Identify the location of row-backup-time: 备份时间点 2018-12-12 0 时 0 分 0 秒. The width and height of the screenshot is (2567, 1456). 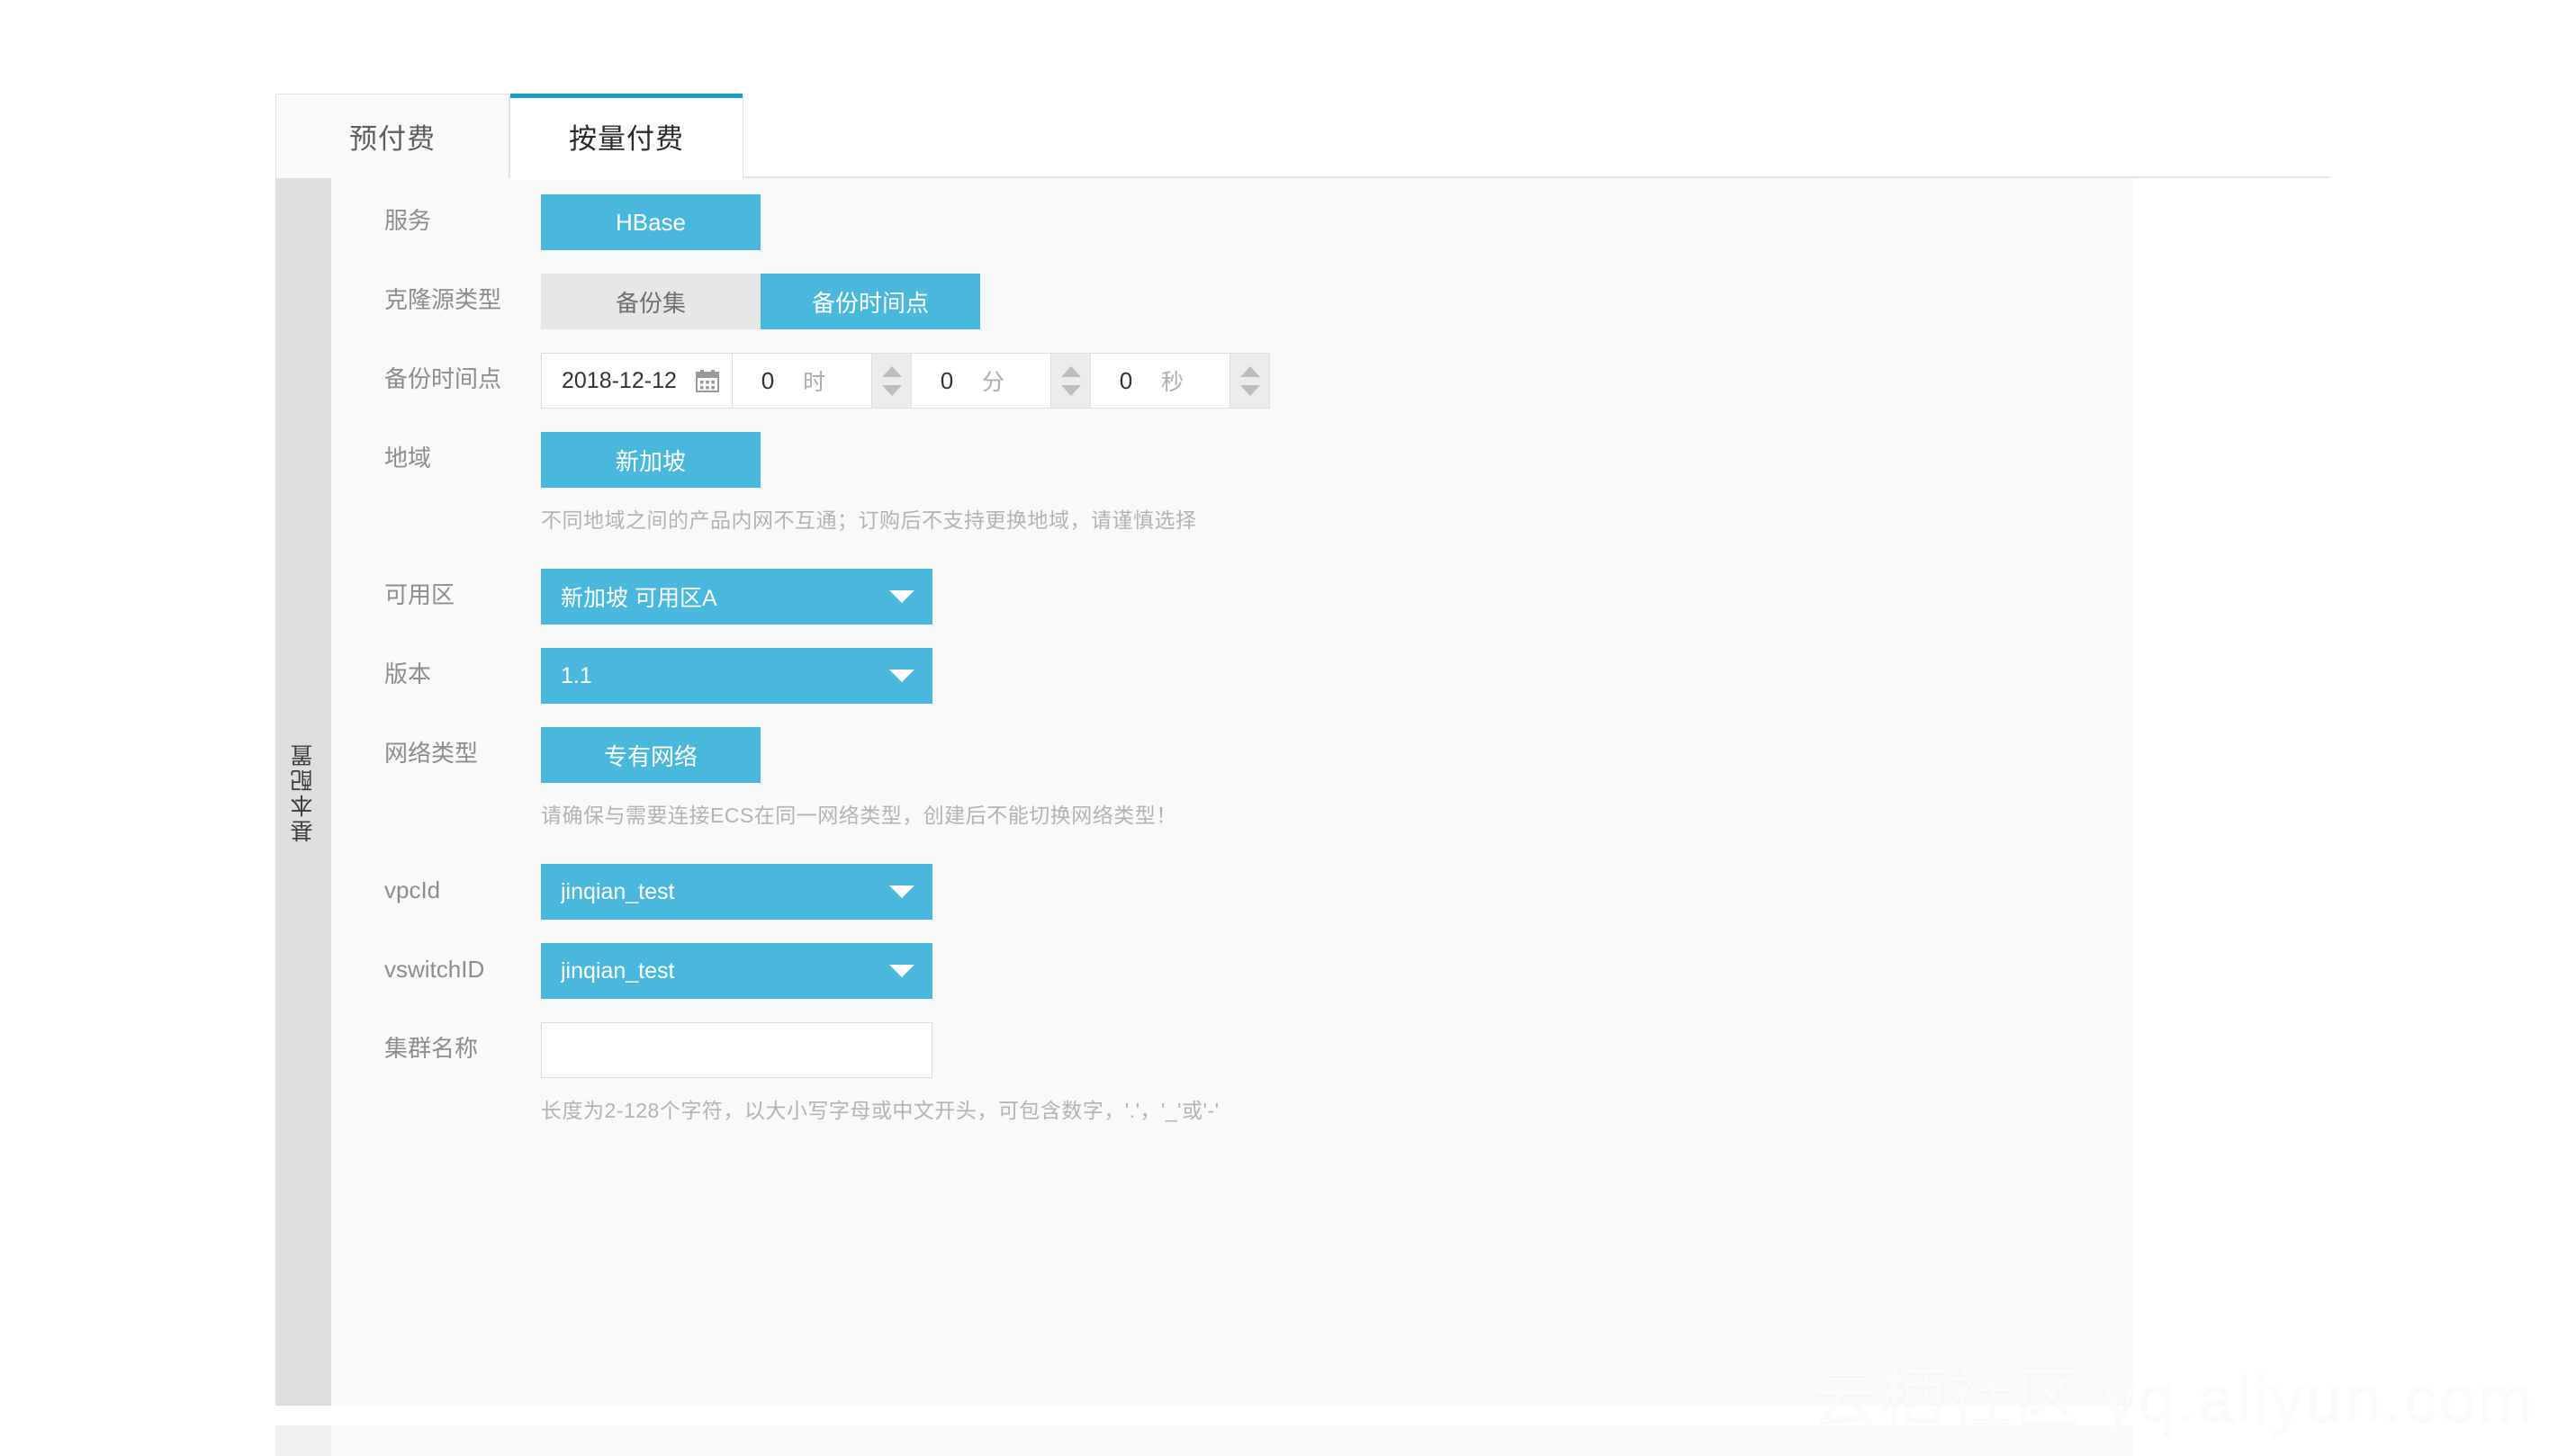
(1232, 381).